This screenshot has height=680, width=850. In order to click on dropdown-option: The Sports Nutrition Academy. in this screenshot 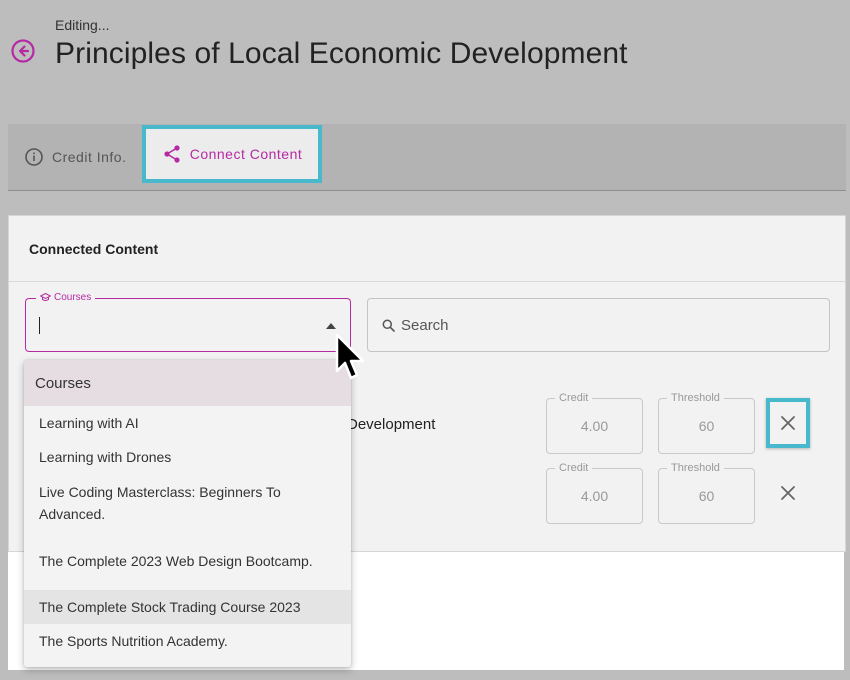, I will do `click(187, 641)`.